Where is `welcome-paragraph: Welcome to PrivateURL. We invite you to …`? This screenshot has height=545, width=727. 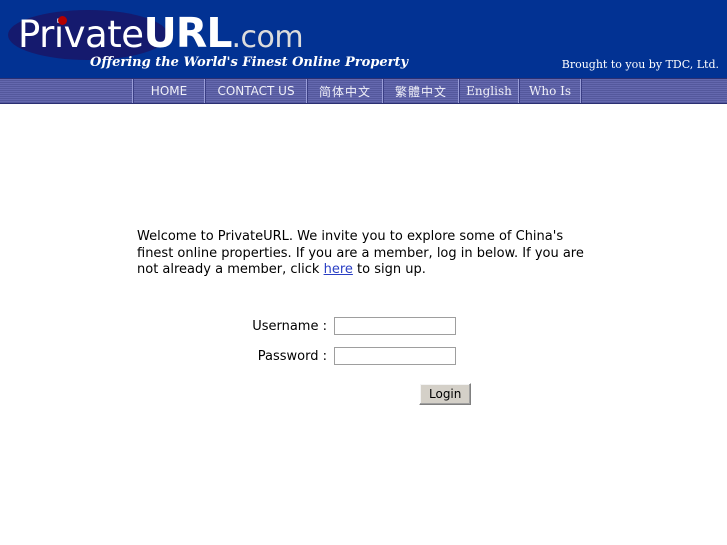
welcome-paragraph: Welcome to PrivateURL. We invite you to … is located at coordinates (363, 254).